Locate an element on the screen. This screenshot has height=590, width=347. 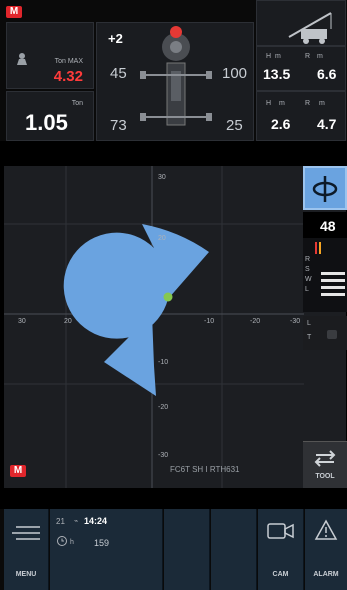
hours-value: 159 is located at coordinates (102, 543).